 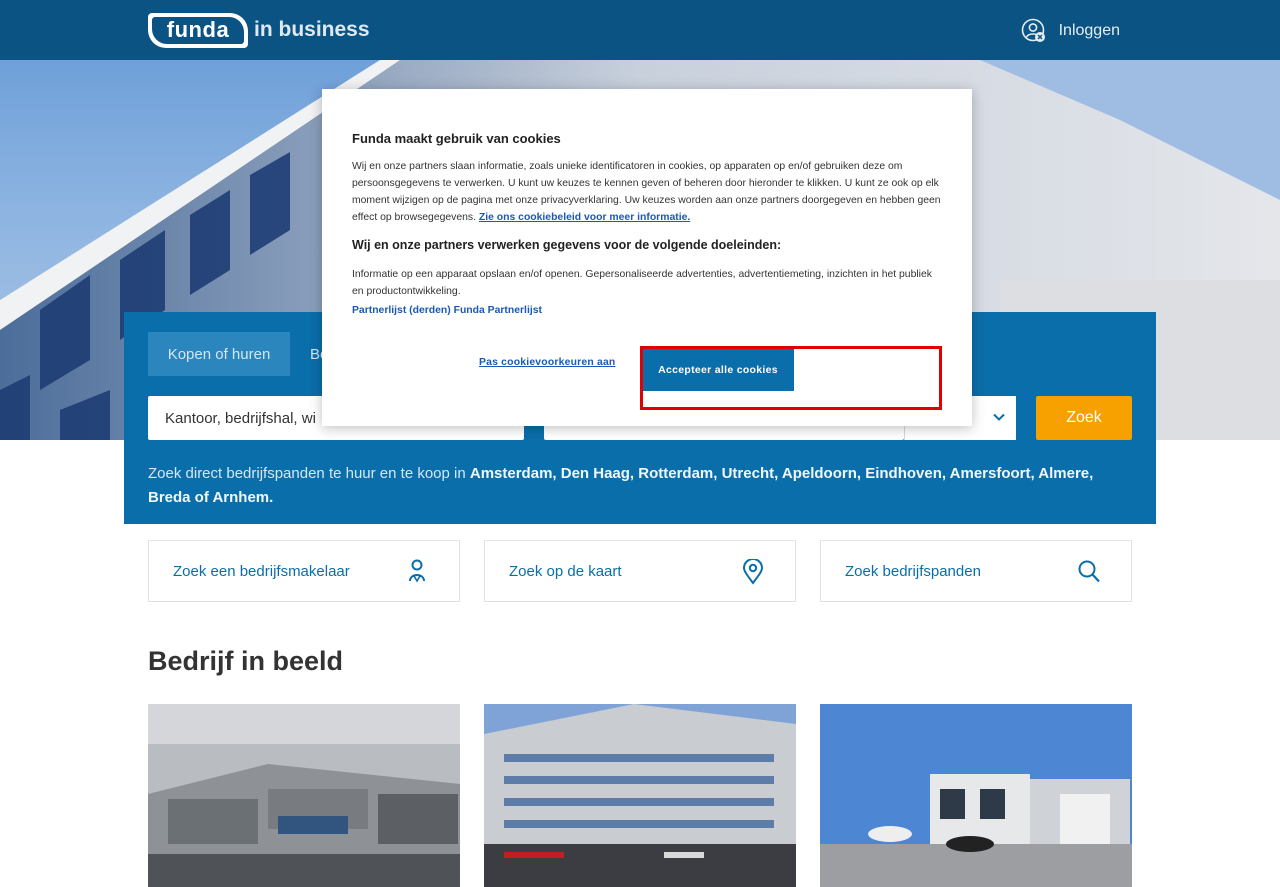 I want to click on logo-badge: funda, so click(x=198, y=30).